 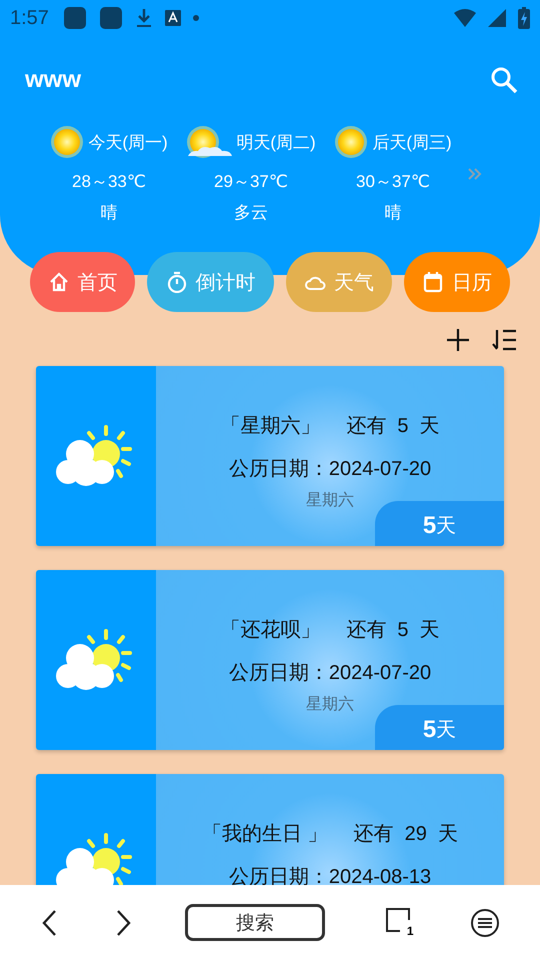 I want to click on forecast-day: 今天(周一), so click(x=128, y=142).